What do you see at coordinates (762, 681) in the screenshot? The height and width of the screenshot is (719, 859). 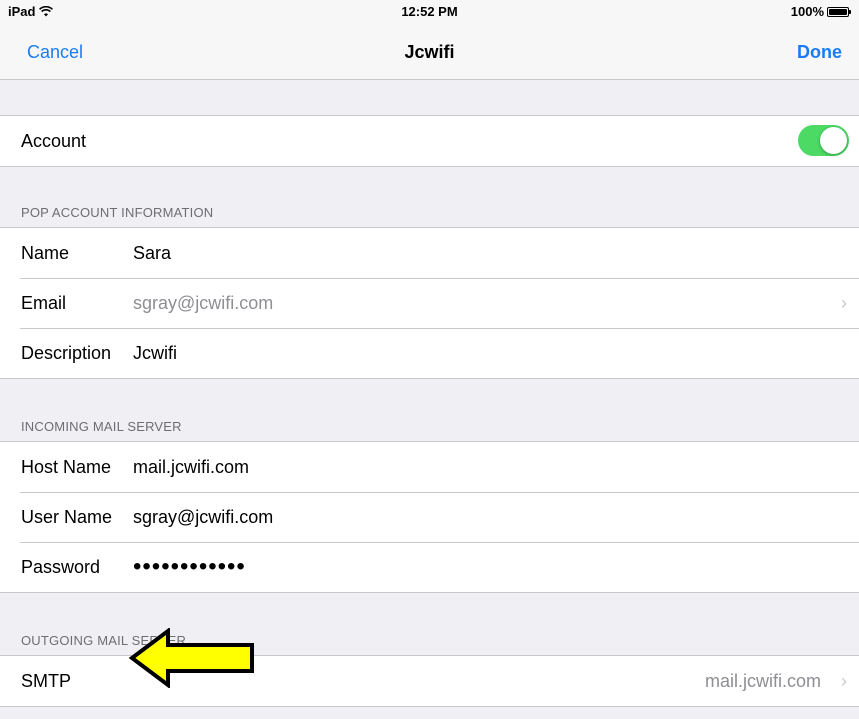 I see `smtp-server-value: mail.jcwifi.com` at bounding box center [762, 681].